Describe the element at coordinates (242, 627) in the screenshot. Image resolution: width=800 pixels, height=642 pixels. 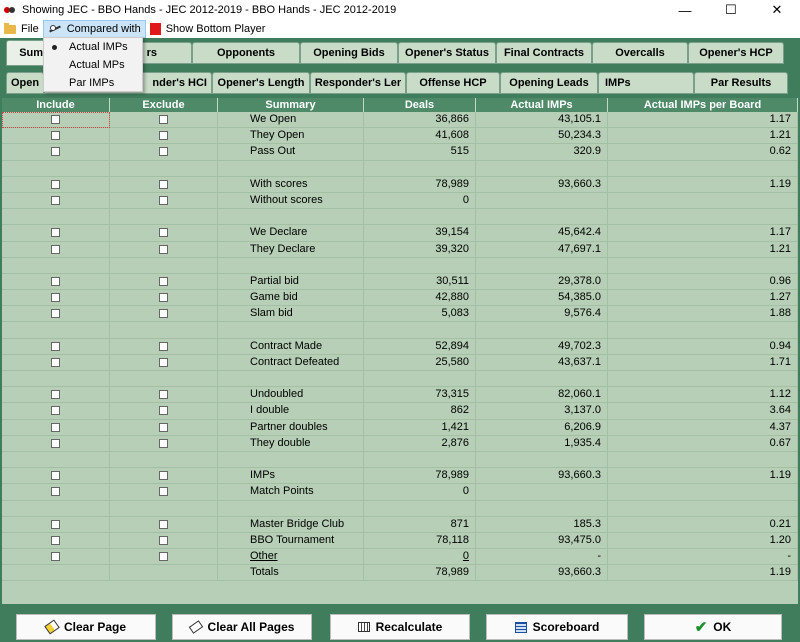
I see `clear-all-pages-button: Clear All Pages` at that location.